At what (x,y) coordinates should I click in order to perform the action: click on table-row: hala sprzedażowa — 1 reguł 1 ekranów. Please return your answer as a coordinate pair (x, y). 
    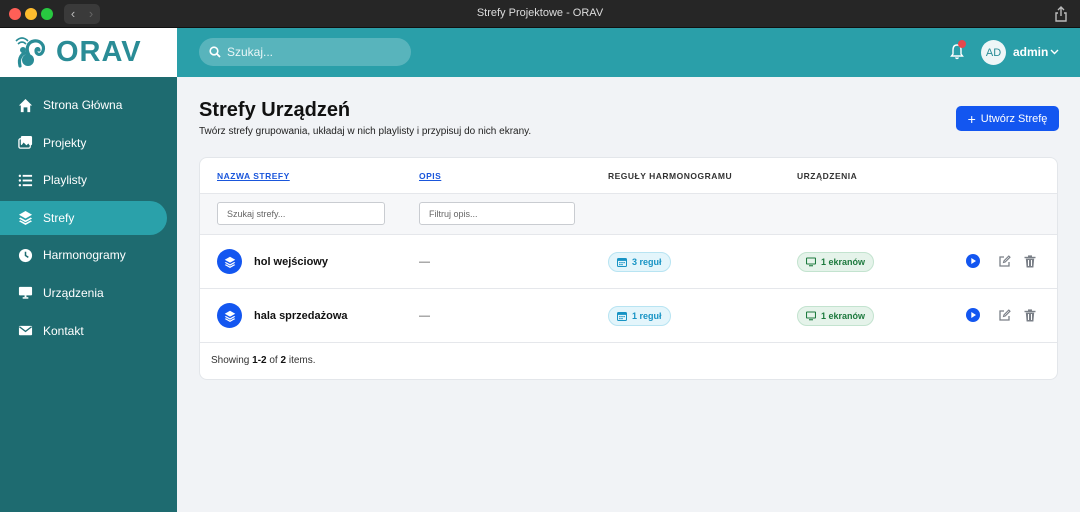
    Looking at the image, I should click on (628, 316).